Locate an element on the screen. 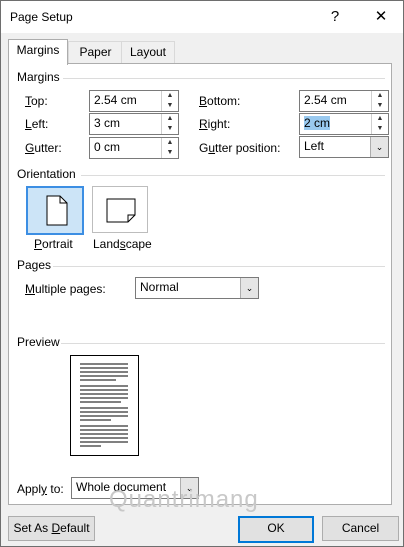 This screenshot has height=547, width=404. bottom-margin-value: 2.54 cm is located at coordinates (325, 100).